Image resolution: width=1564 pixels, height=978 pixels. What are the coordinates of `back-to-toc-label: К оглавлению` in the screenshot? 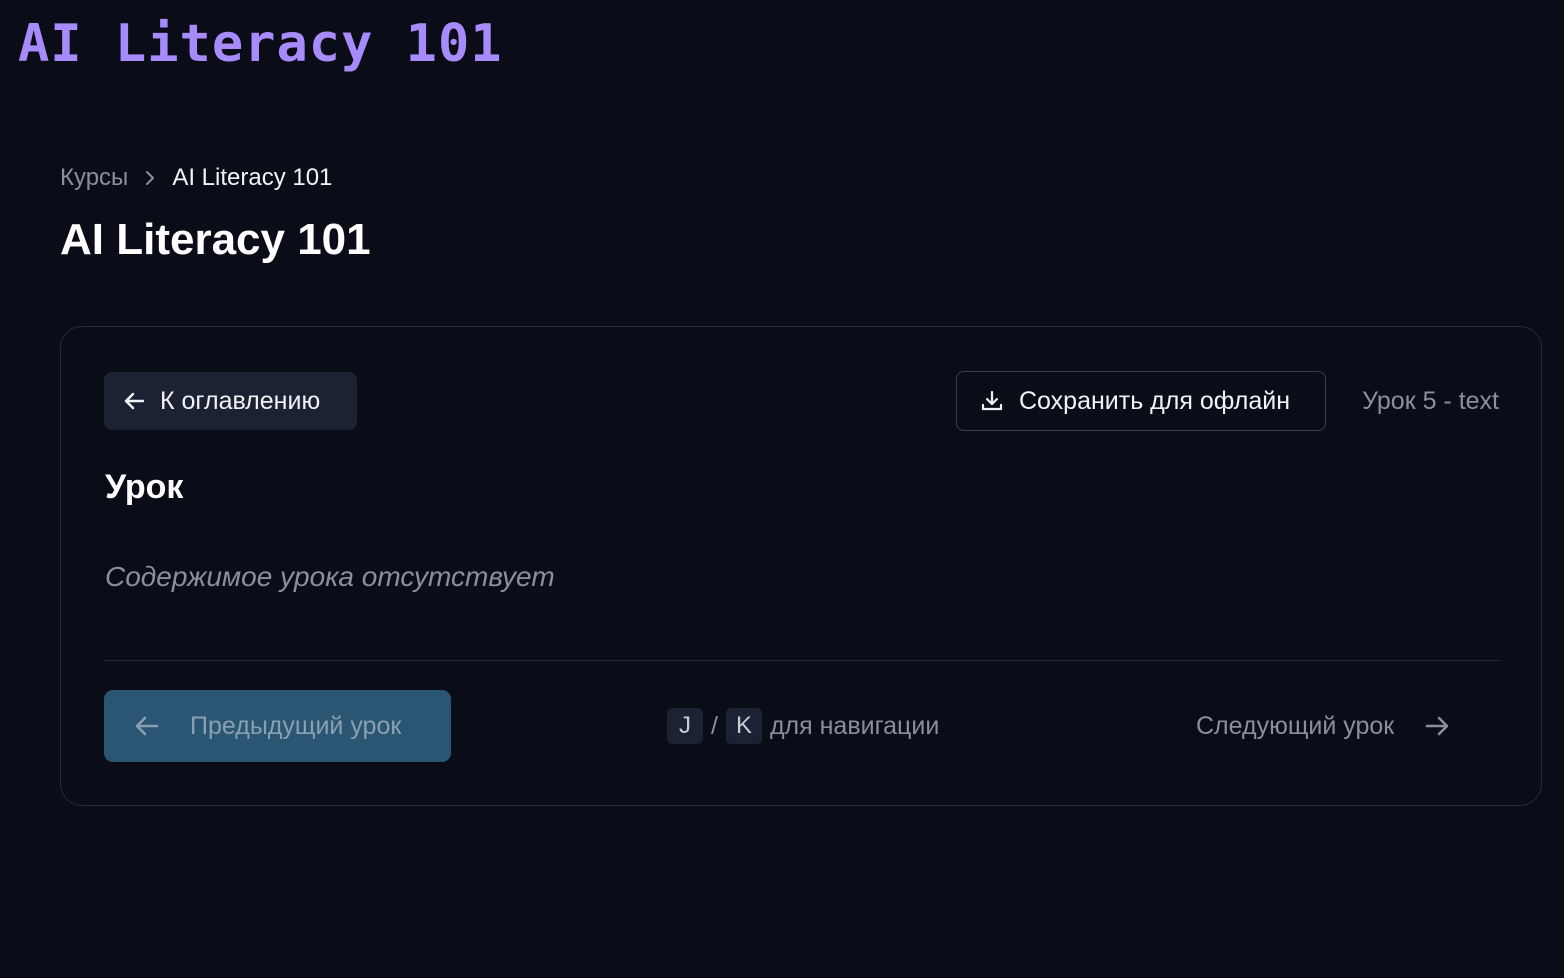 It's located at (240, 400).